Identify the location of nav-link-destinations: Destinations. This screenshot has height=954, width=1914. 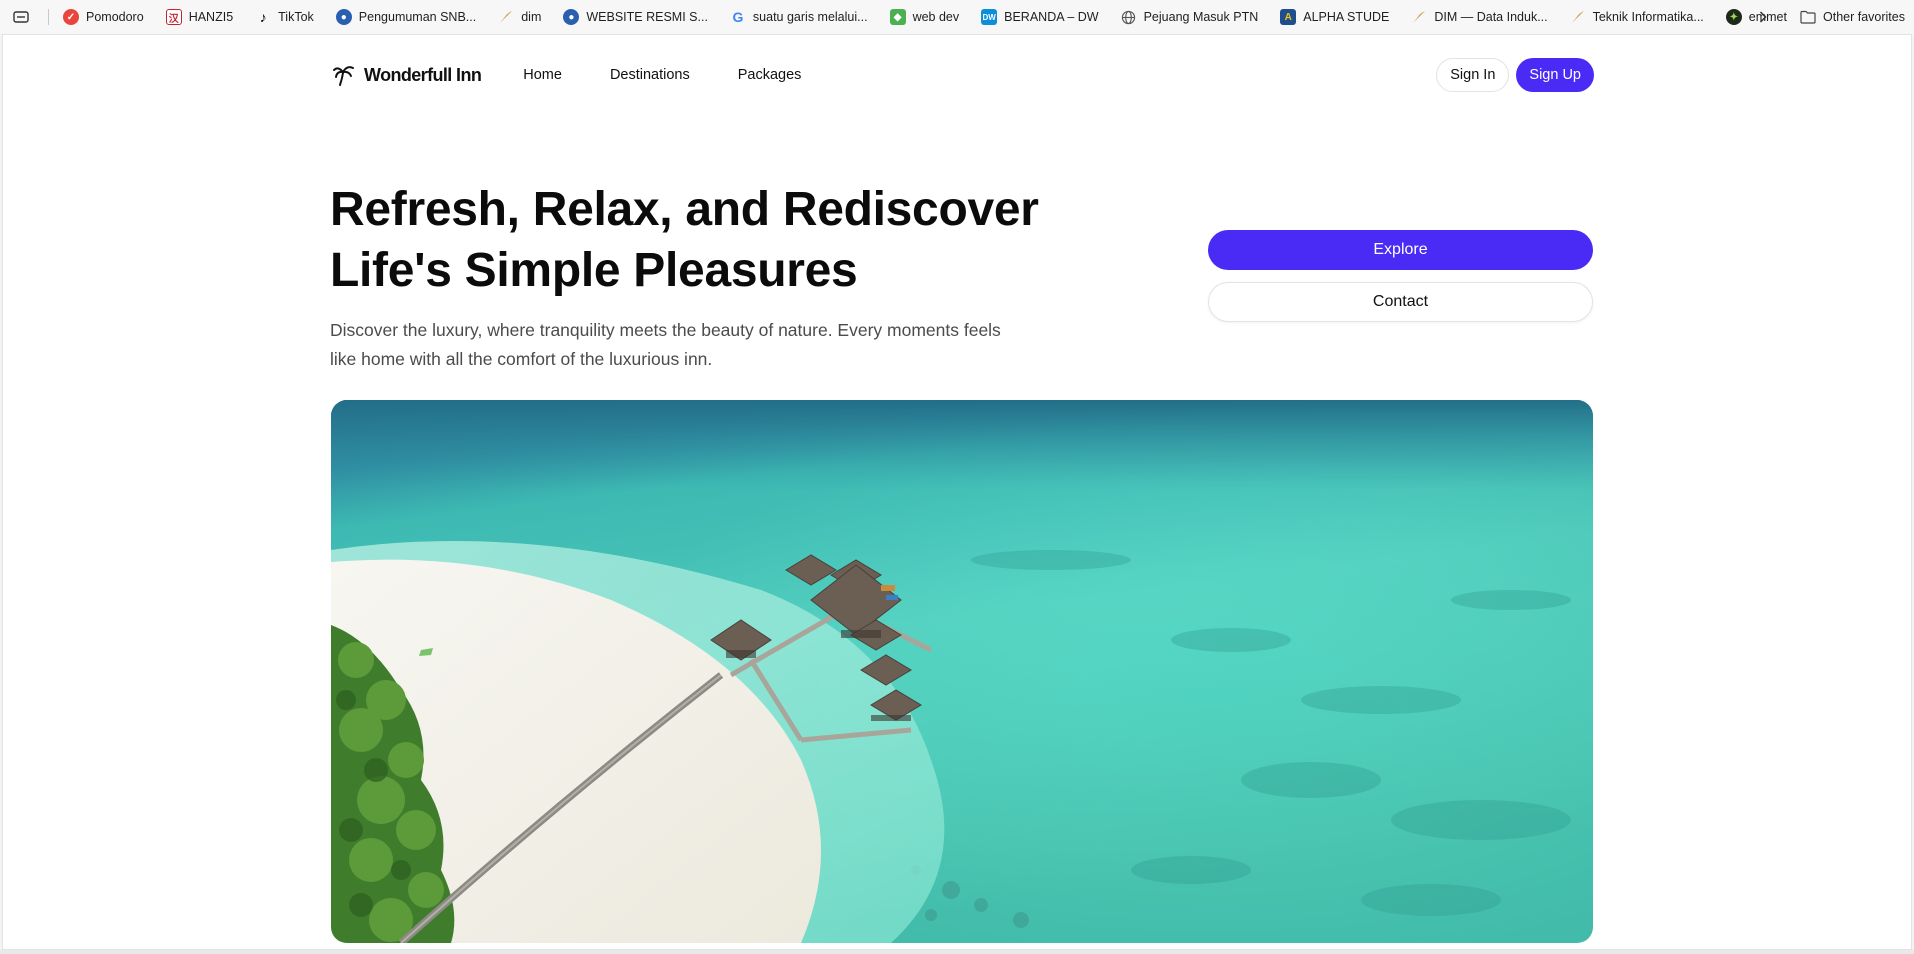
(650, 75).